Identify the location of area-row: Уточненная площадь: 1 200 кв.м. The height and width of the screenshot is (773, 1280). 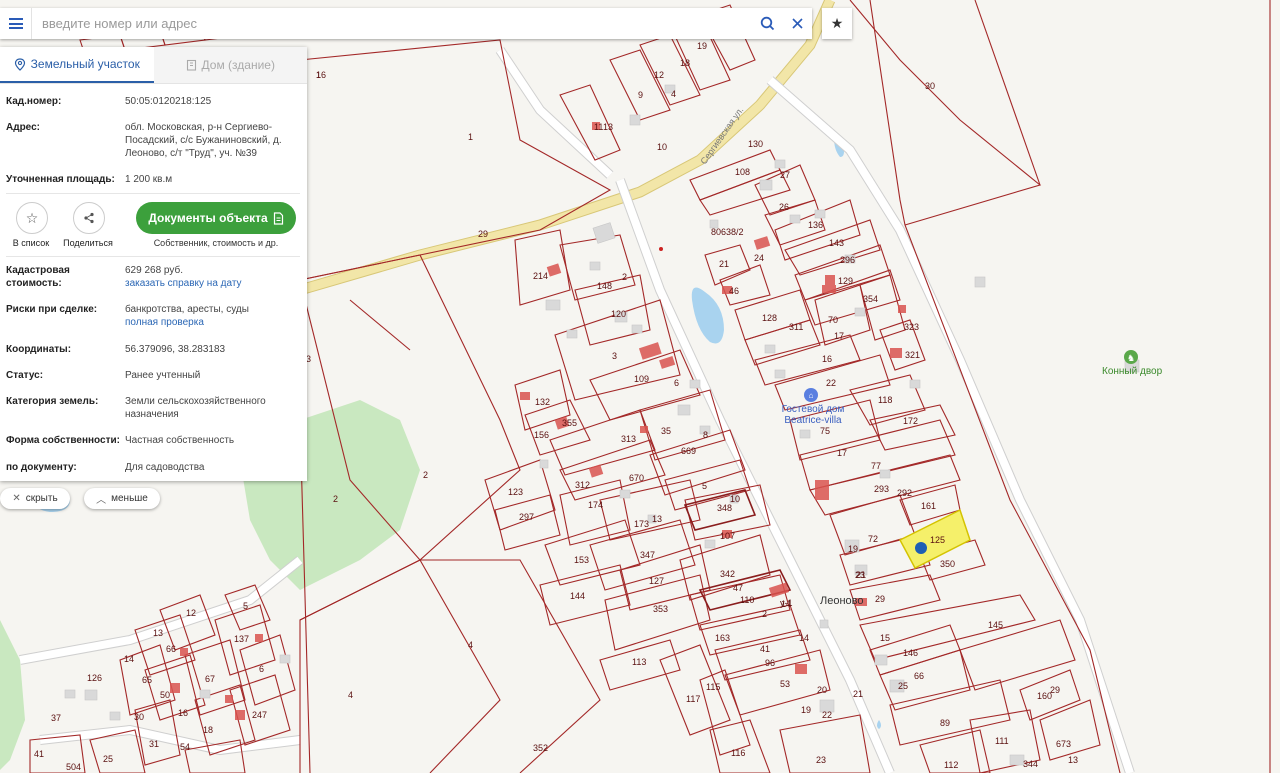
(153, 179).